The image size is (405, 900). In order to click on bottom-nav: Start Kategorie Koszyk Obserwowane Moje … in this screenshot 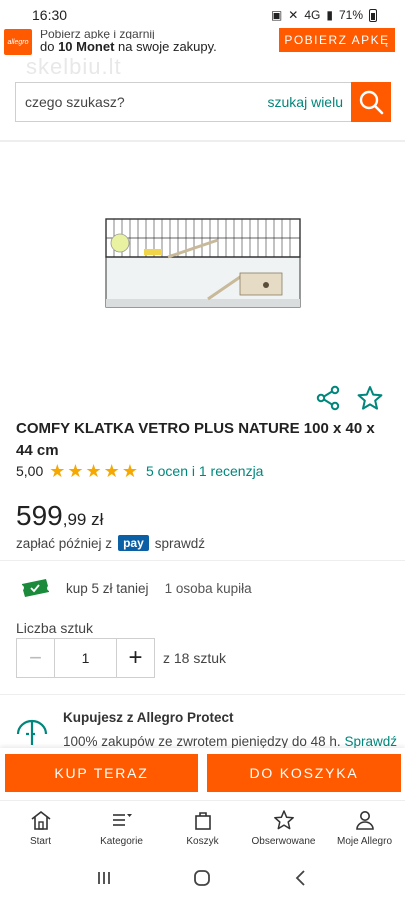, I will do `click(202, 827)`.